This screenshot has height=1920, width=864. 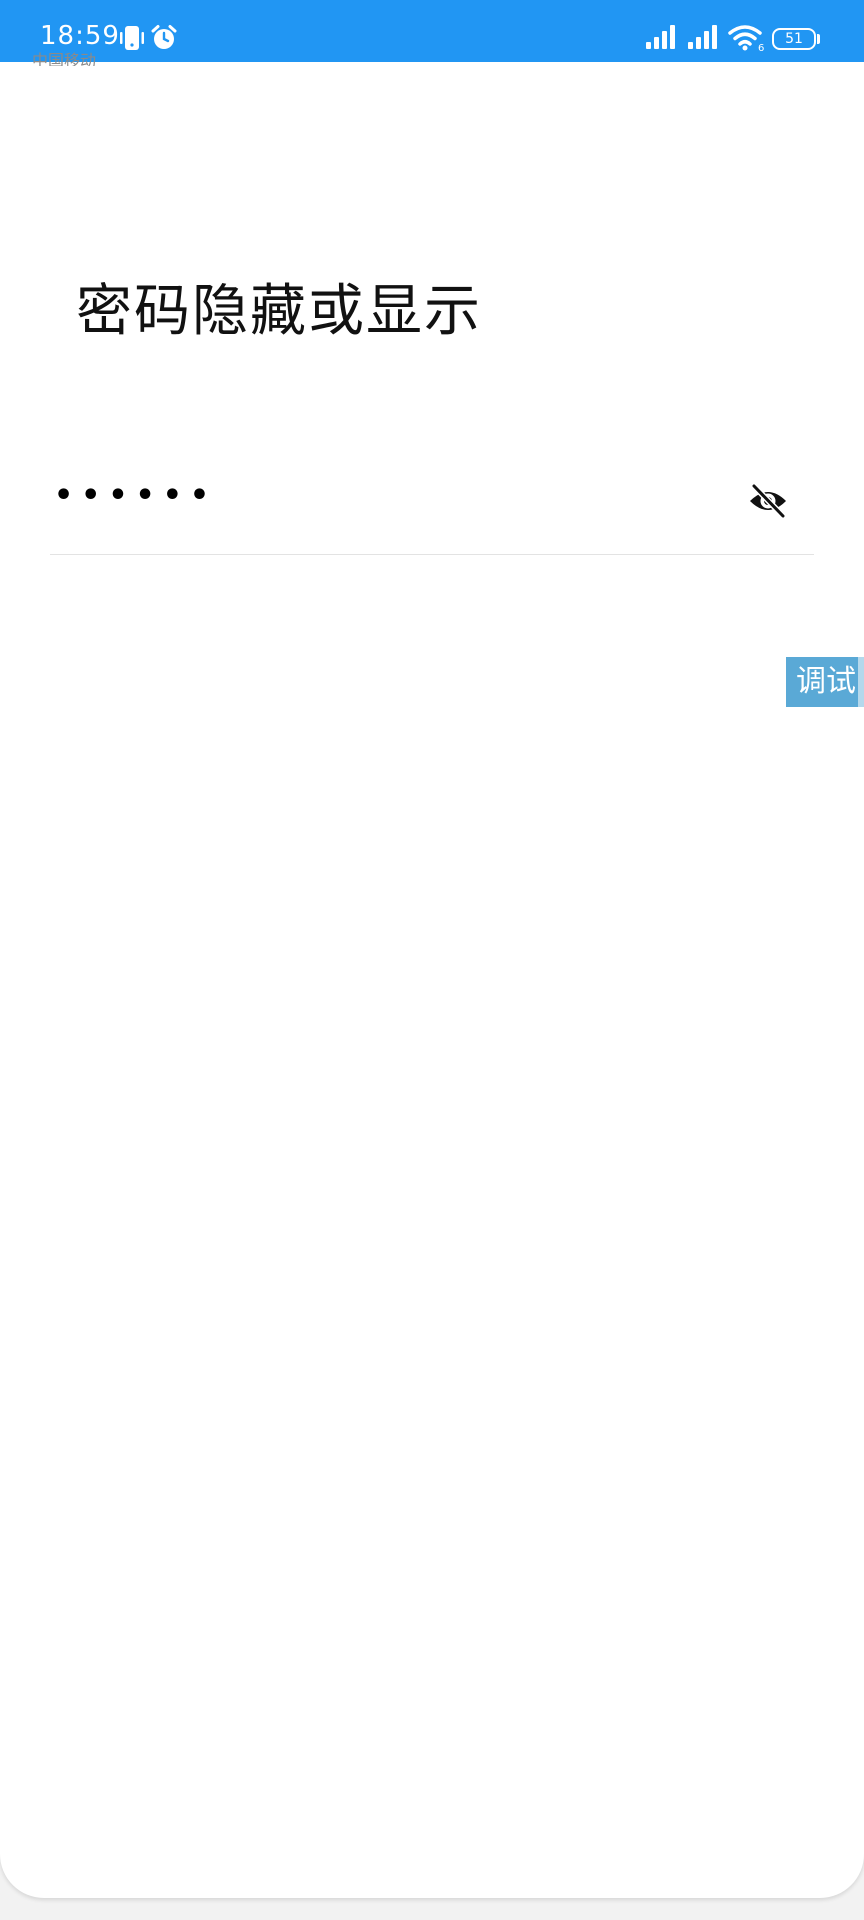 I want to click on battery-tip, so click(x=818, y=39).